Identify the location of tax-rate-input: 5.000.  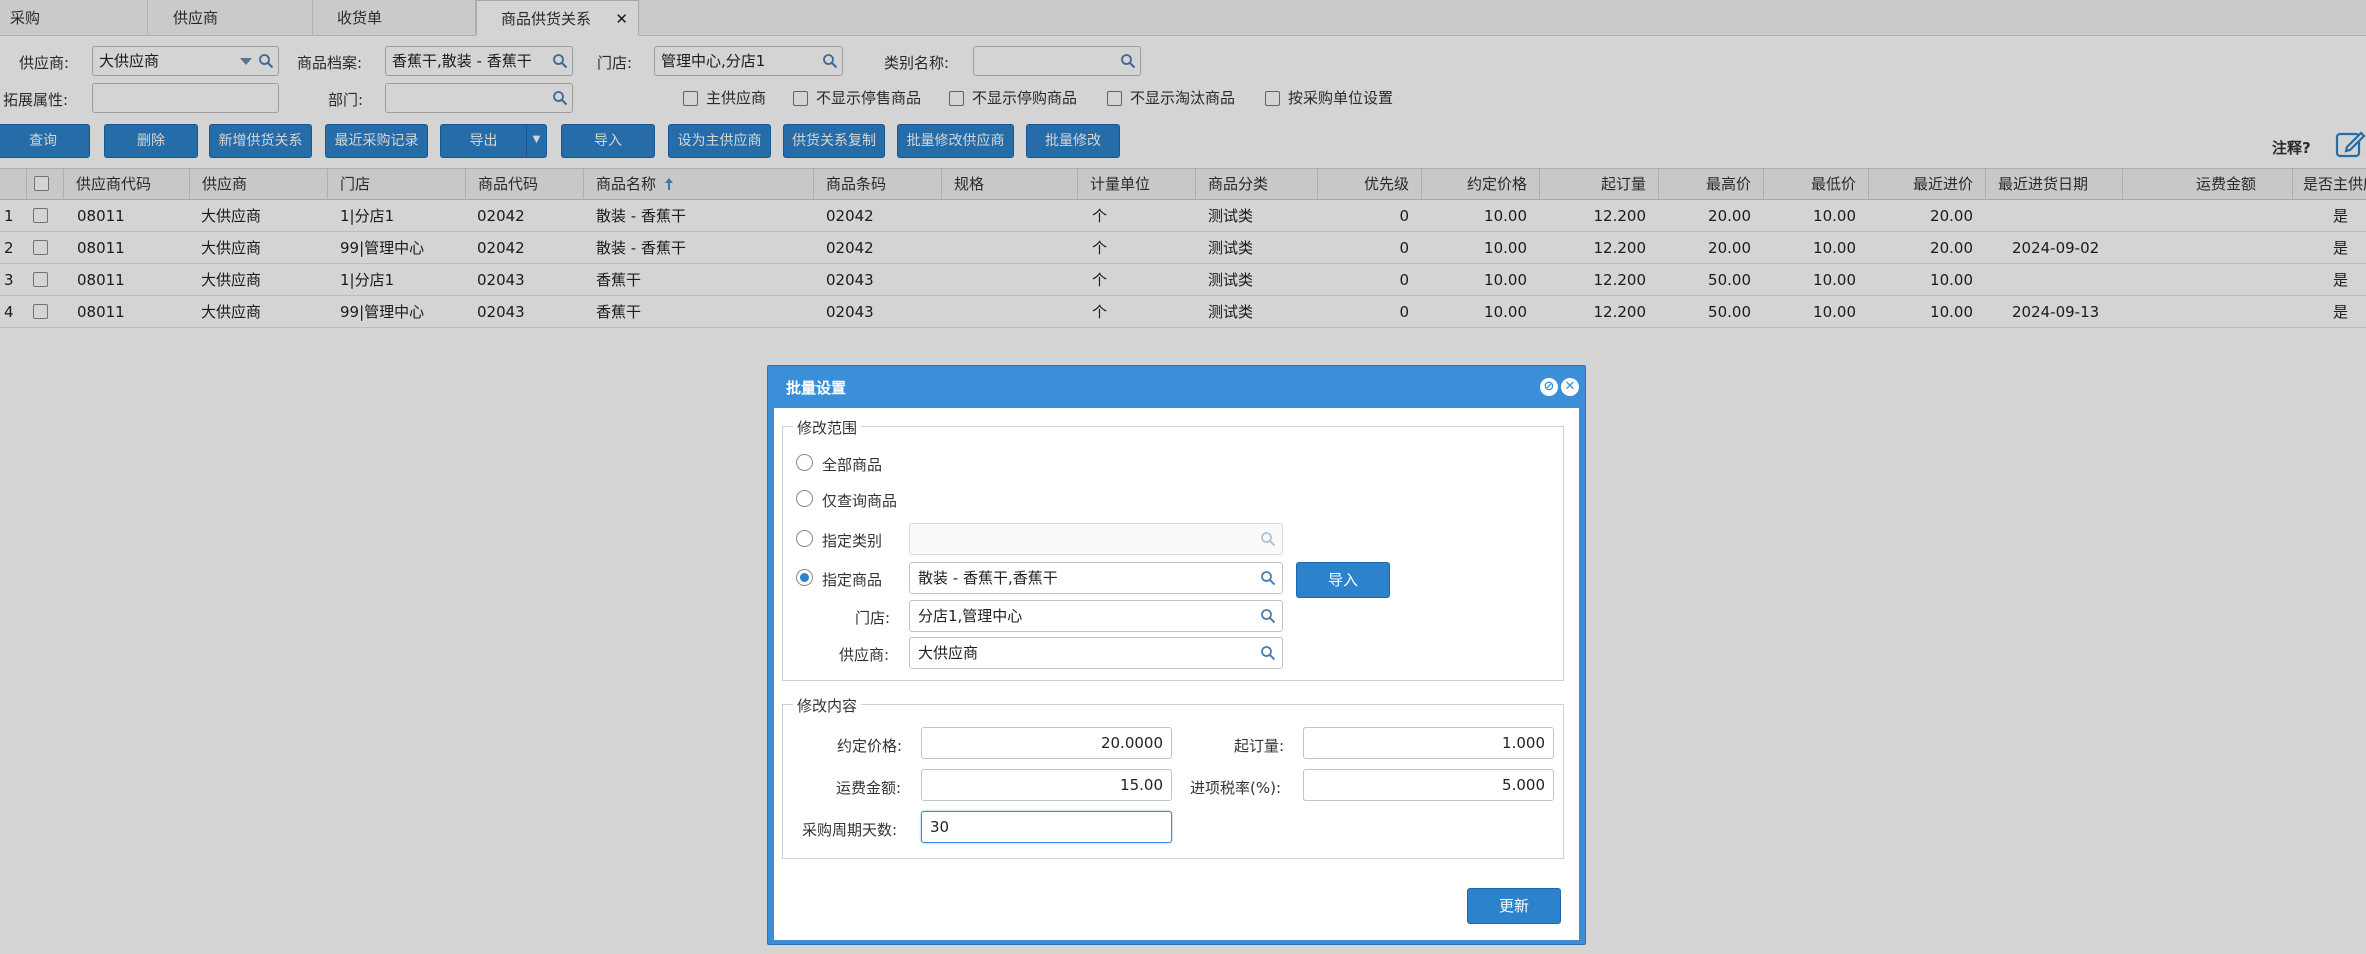
(1428, 785).